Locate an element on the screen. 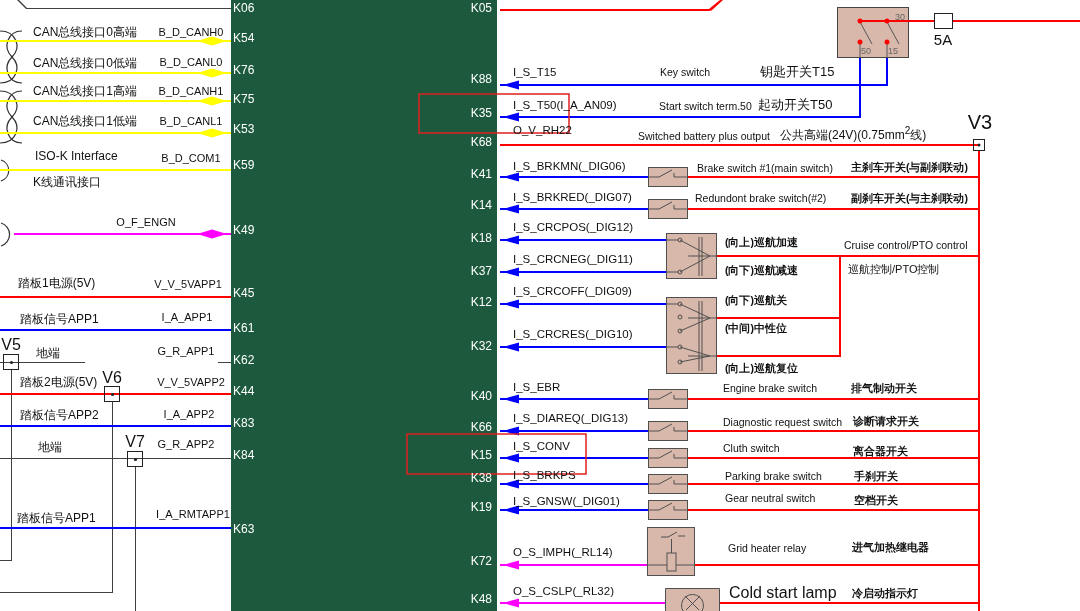  circuit-label: CAN总线接口1低端 is located at coordinates (85, 121).